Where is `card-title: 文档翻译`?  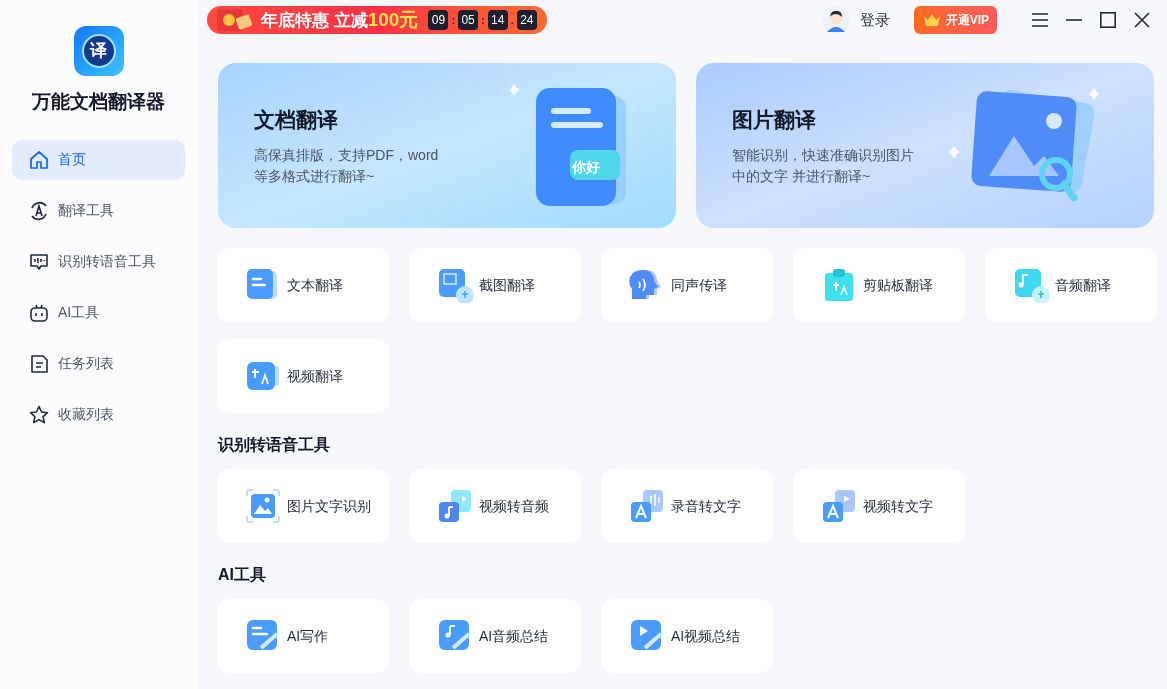 card-title: 文档翻译 is located at coordinates (296, 119).